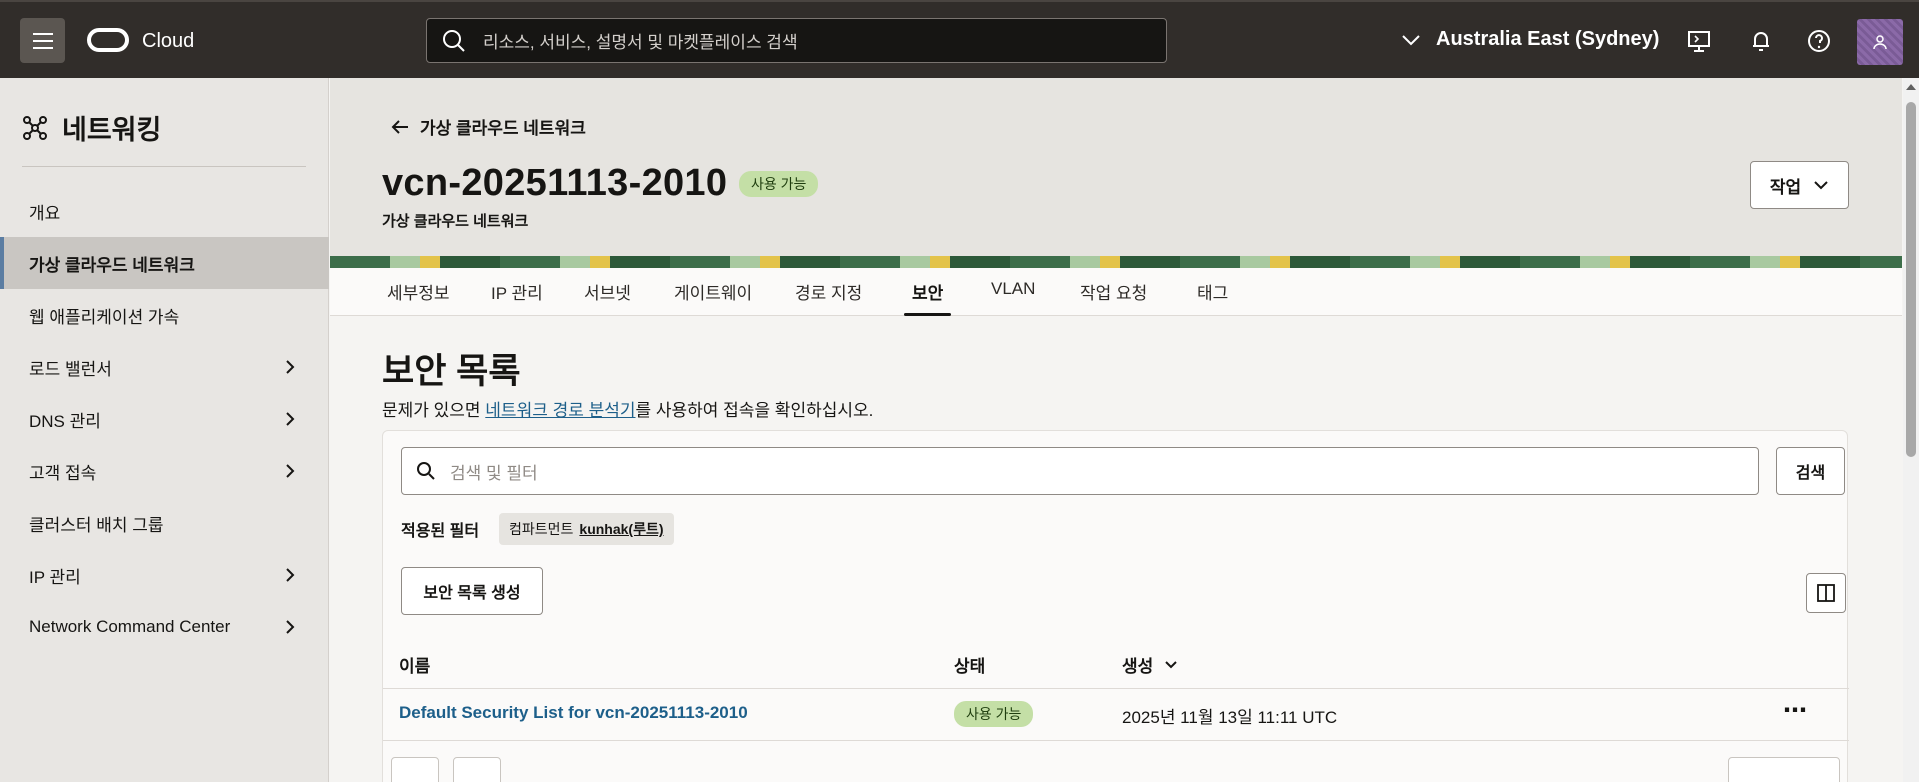  I want to click on more-actions-icon: ⋯, so click(1795, 711).